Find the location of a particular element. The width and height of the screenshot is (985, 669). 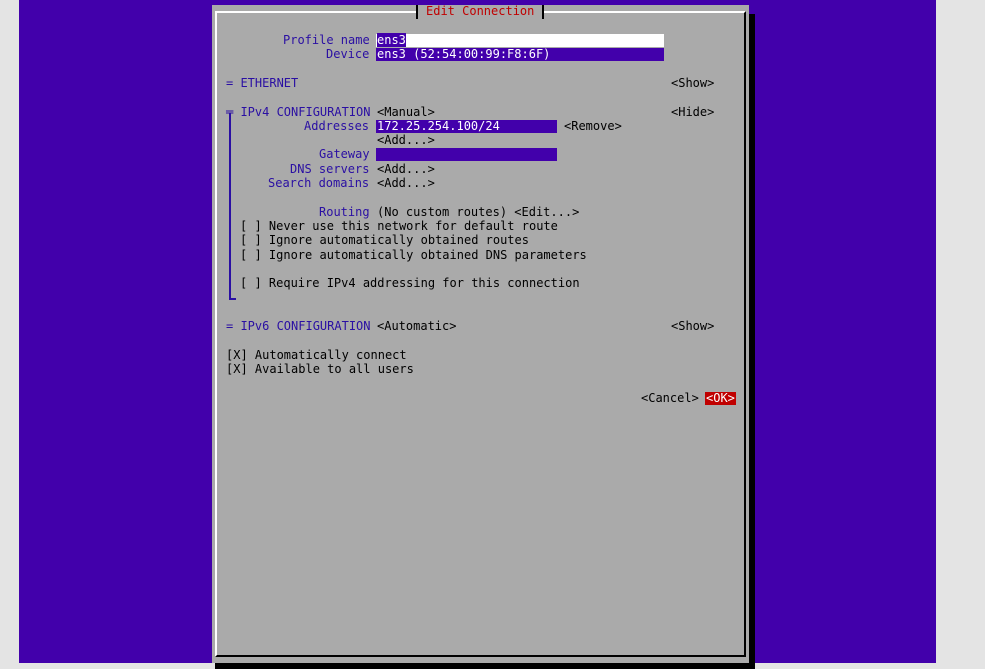

device-label: Device is located at coordinates (348, 54).